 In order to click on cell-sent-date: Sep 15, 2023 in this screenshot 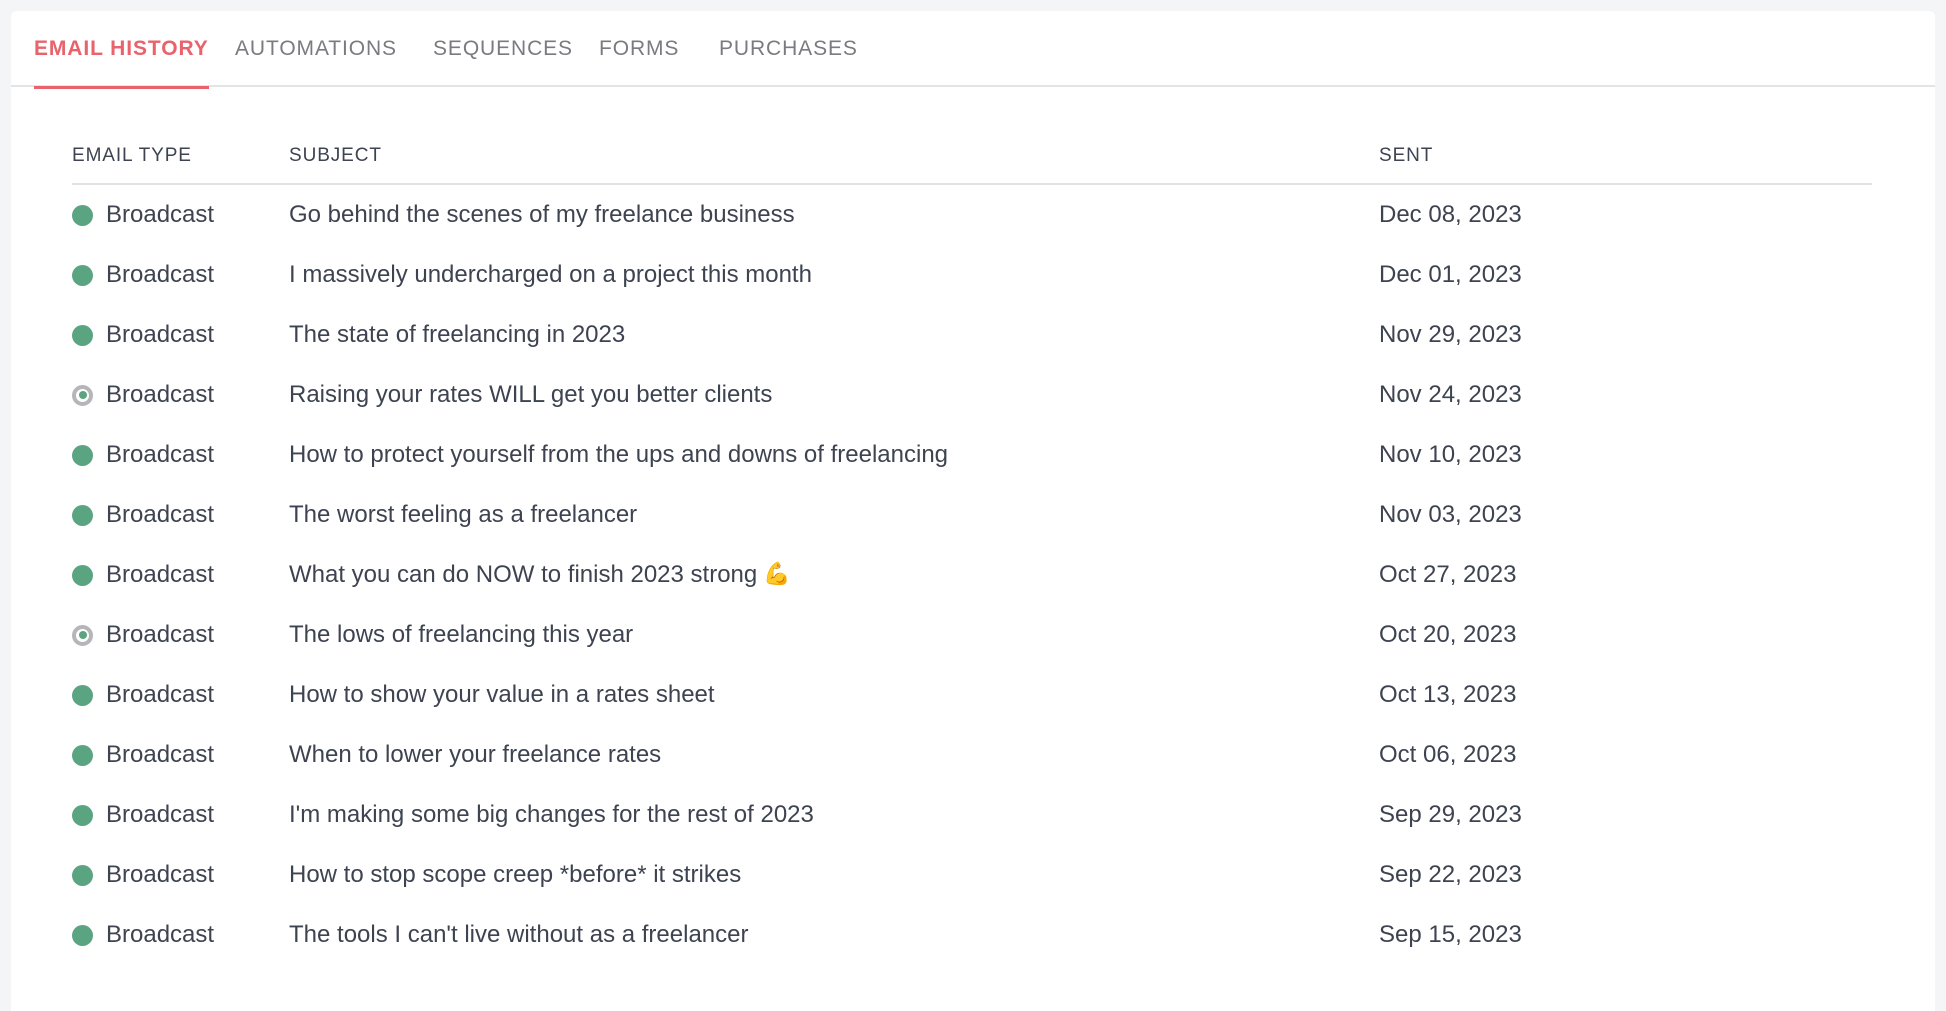, I will do `click(1450, 934)`.